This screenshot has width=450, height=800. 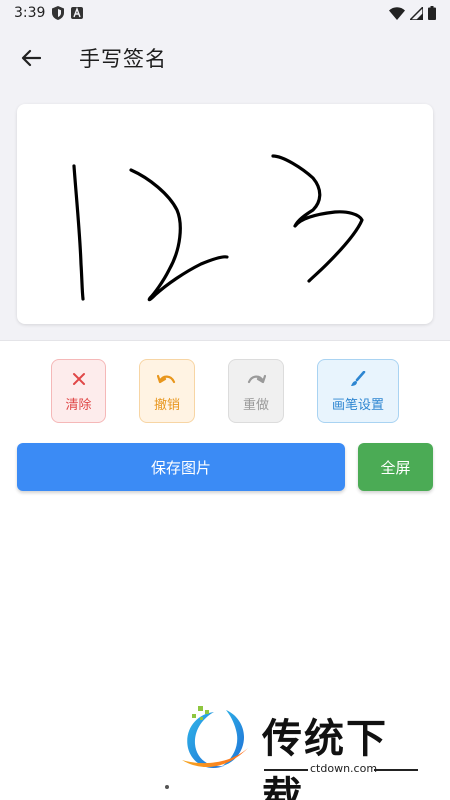 I want to click on wifi-icon, so click(x=397, y=13).